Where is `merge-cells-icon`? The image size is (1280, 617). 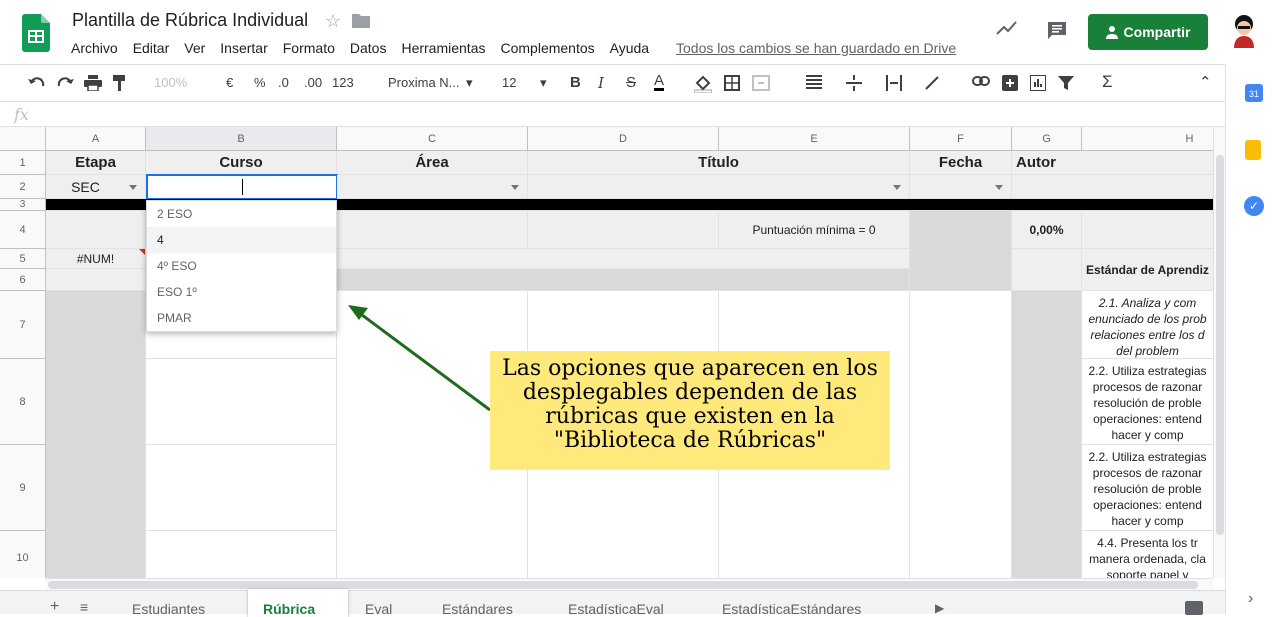
merge-cells-icon is located at coordinates (761, 83).